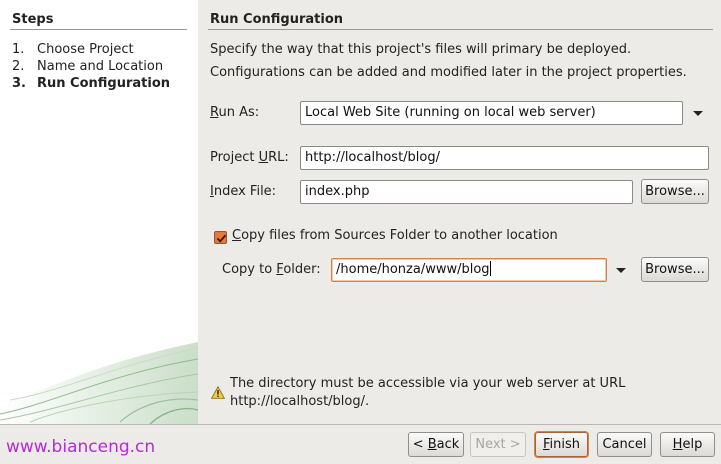 Image resolution: width=721 pixels, height=464 pixels. What do you see at coordinates (18, 49) in the screenshot?
I see `step-number: 1.` at bounding box center [18, 49].